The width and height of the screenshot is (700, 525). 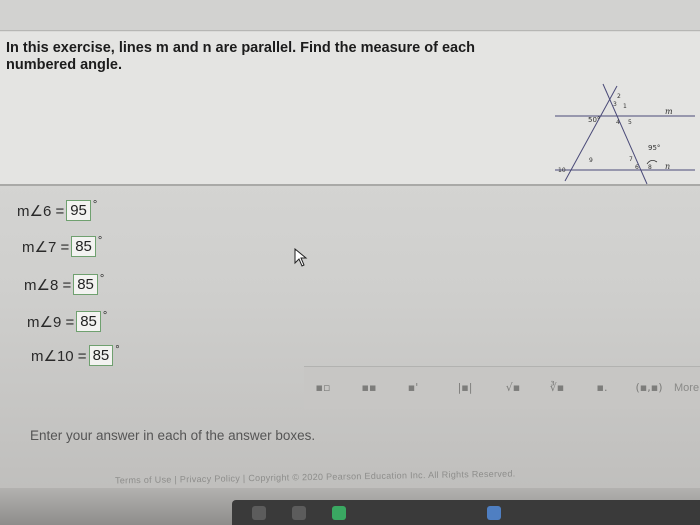 I want to click on answer-input-angle-6: 95, so click(x=78, y=210).